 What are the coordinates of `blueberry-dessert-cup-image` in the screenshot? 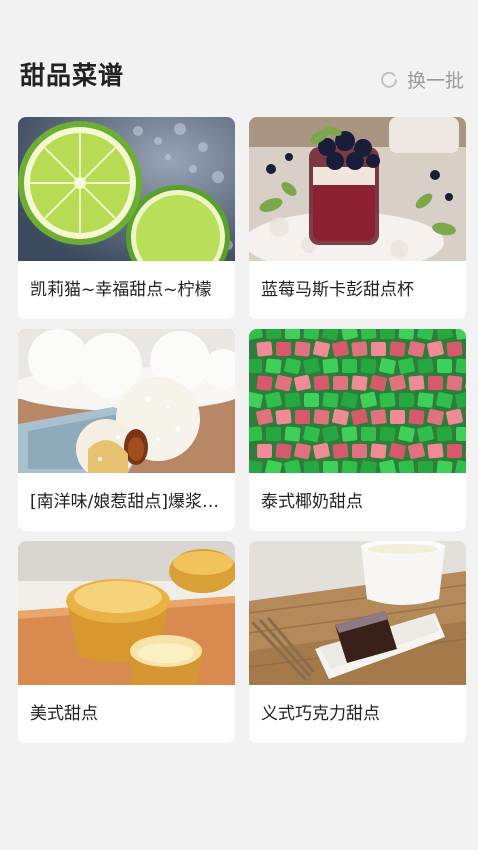 It's located at (357, 189).